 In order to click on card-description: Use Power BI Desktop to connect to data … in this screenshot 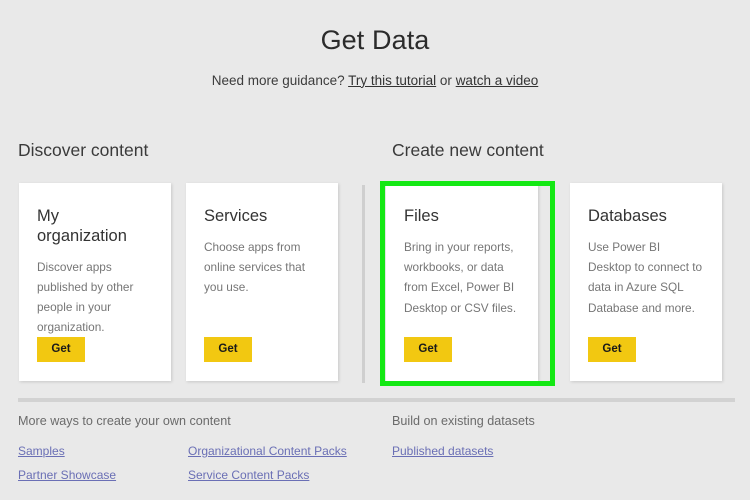, I will do `click(645, 277)`.